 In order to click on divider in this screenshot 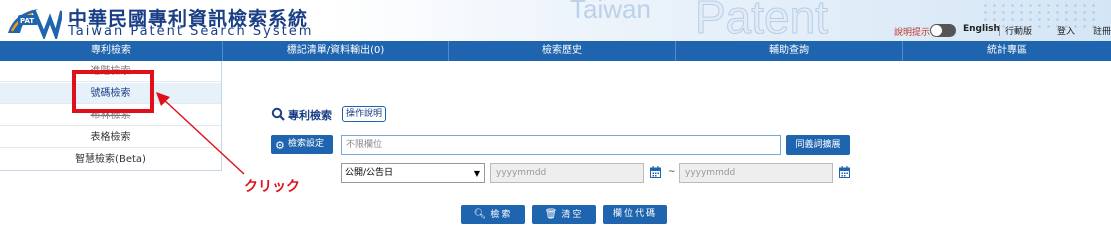, I will do `click(999, 30)`.